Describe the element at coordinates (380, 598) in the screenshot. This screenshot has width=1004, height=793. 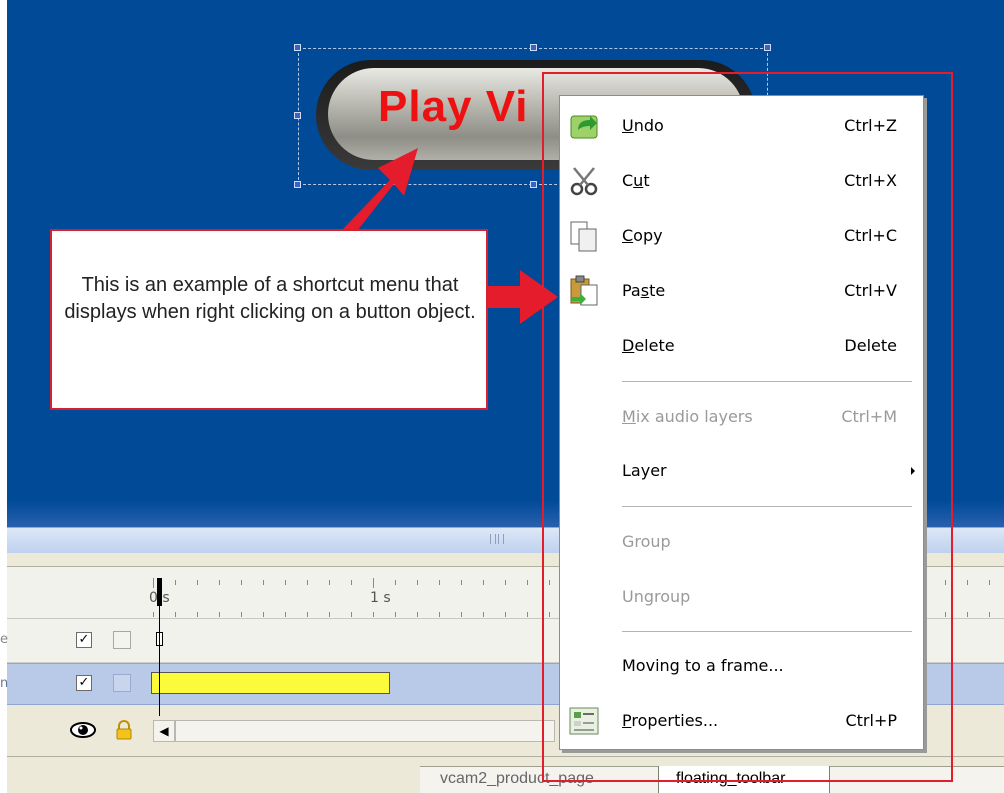
I see `ruler-label-1s: 1 s` at that location.